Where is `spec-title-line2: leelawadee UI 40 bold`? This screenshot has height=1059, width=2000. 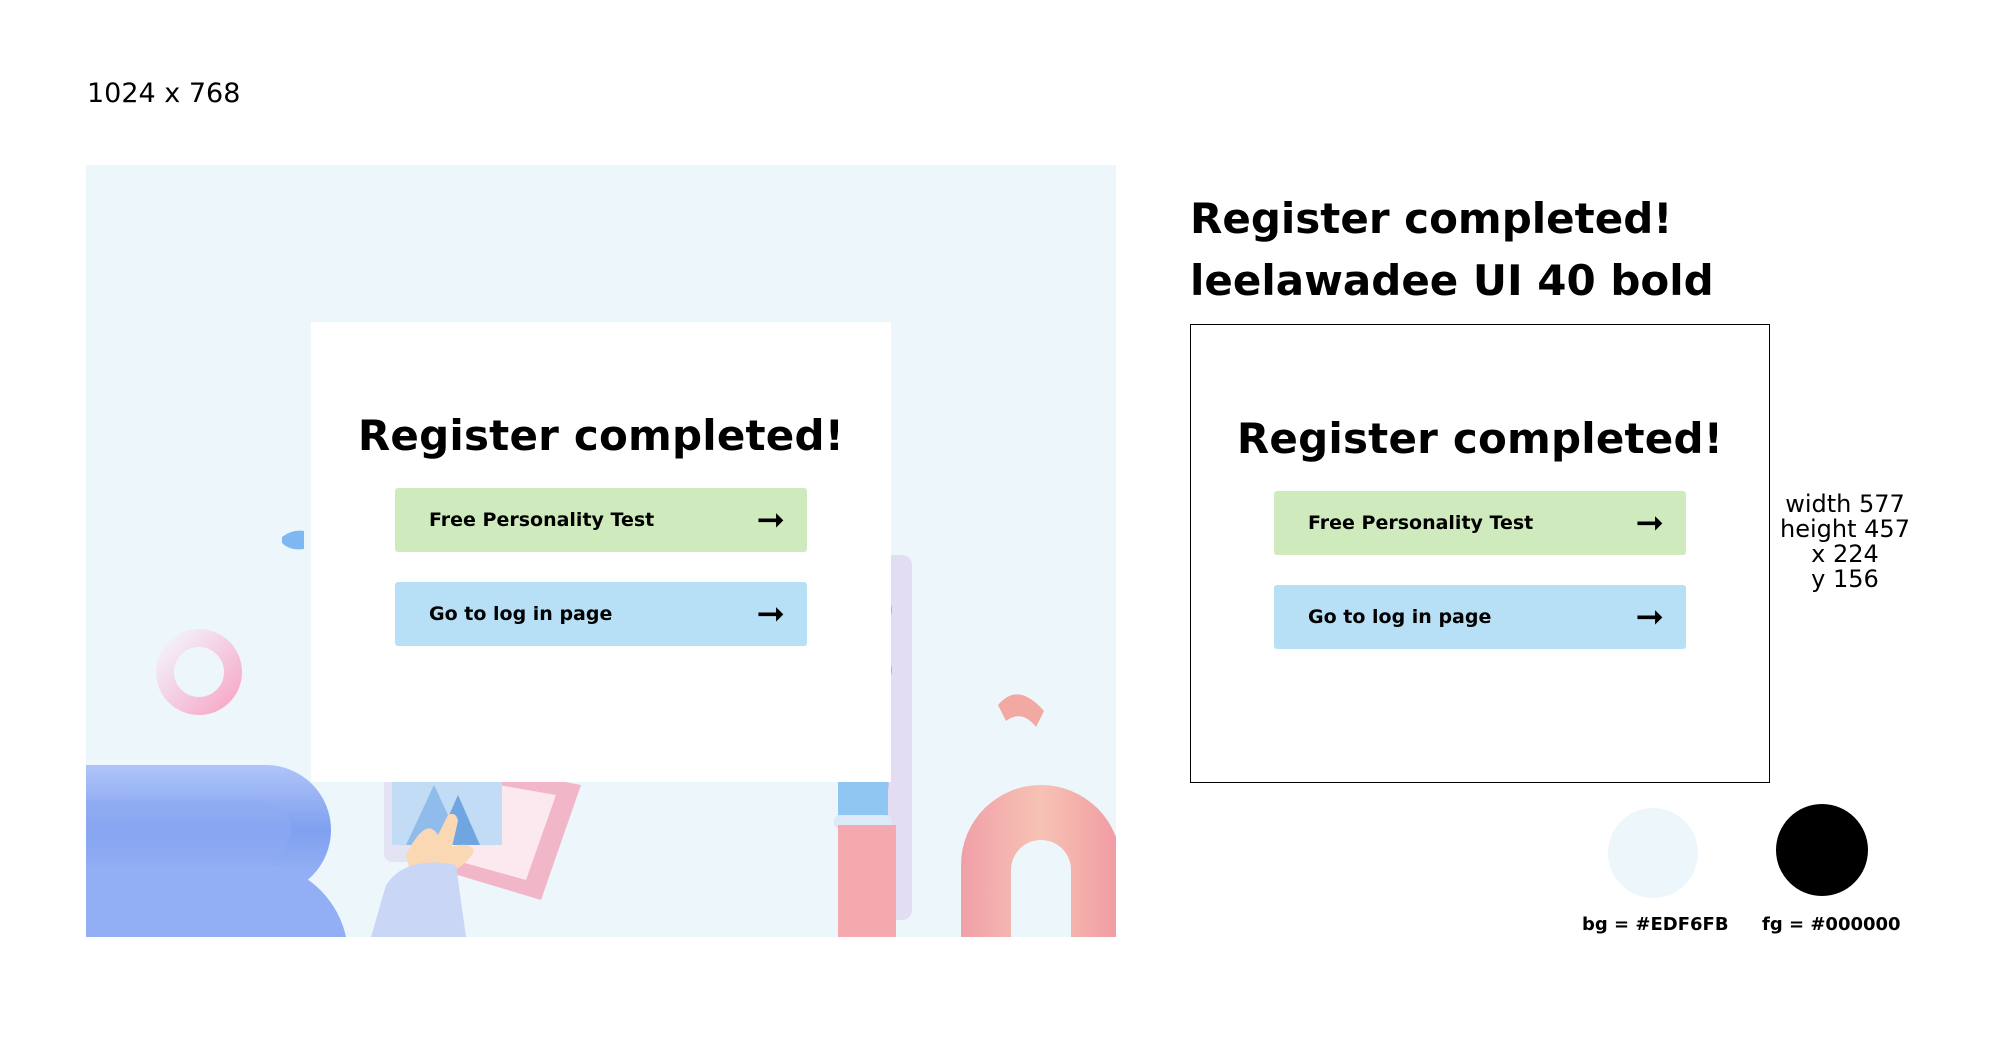
spec-title-line2: leelawadee UI 40 bold is located at coordinates (1452, 280).